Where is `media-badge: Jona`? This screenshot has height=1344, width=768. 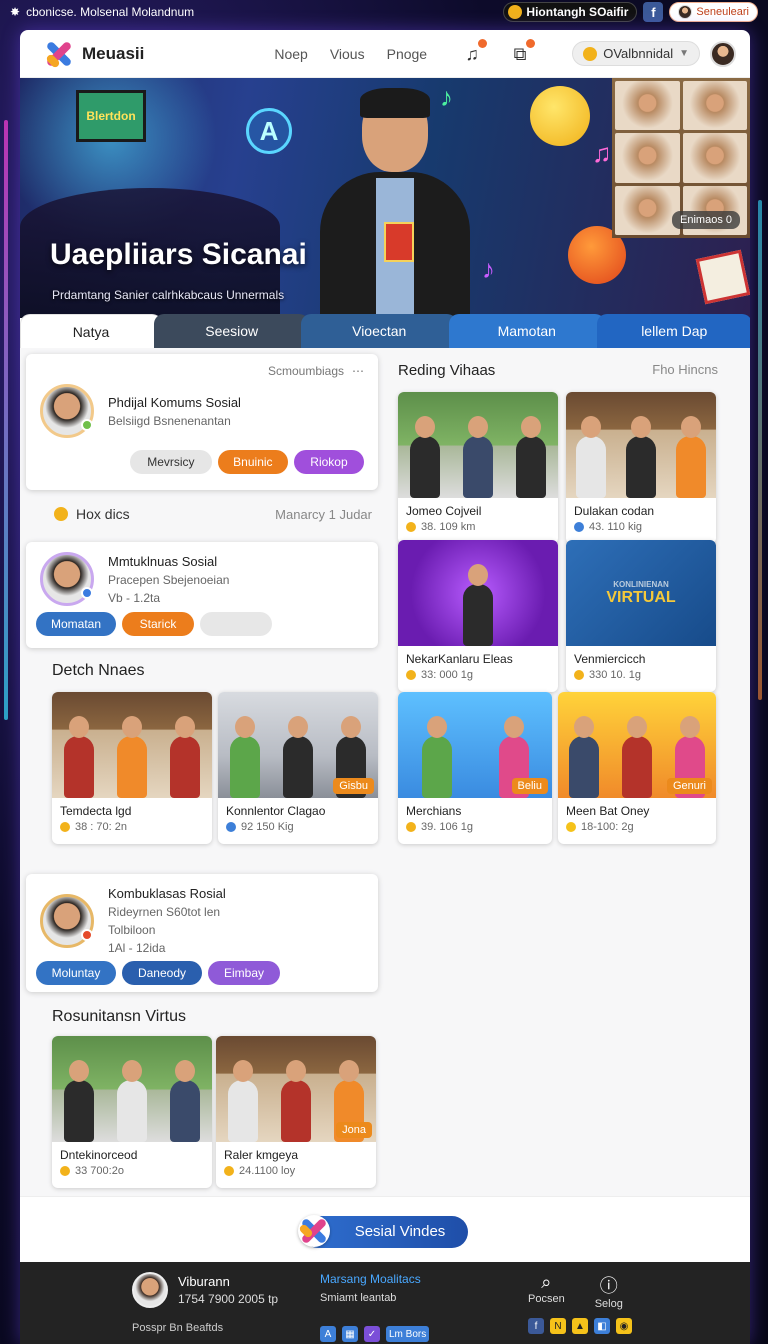
media-badge: Jona is located at coordinates (354, 1130).